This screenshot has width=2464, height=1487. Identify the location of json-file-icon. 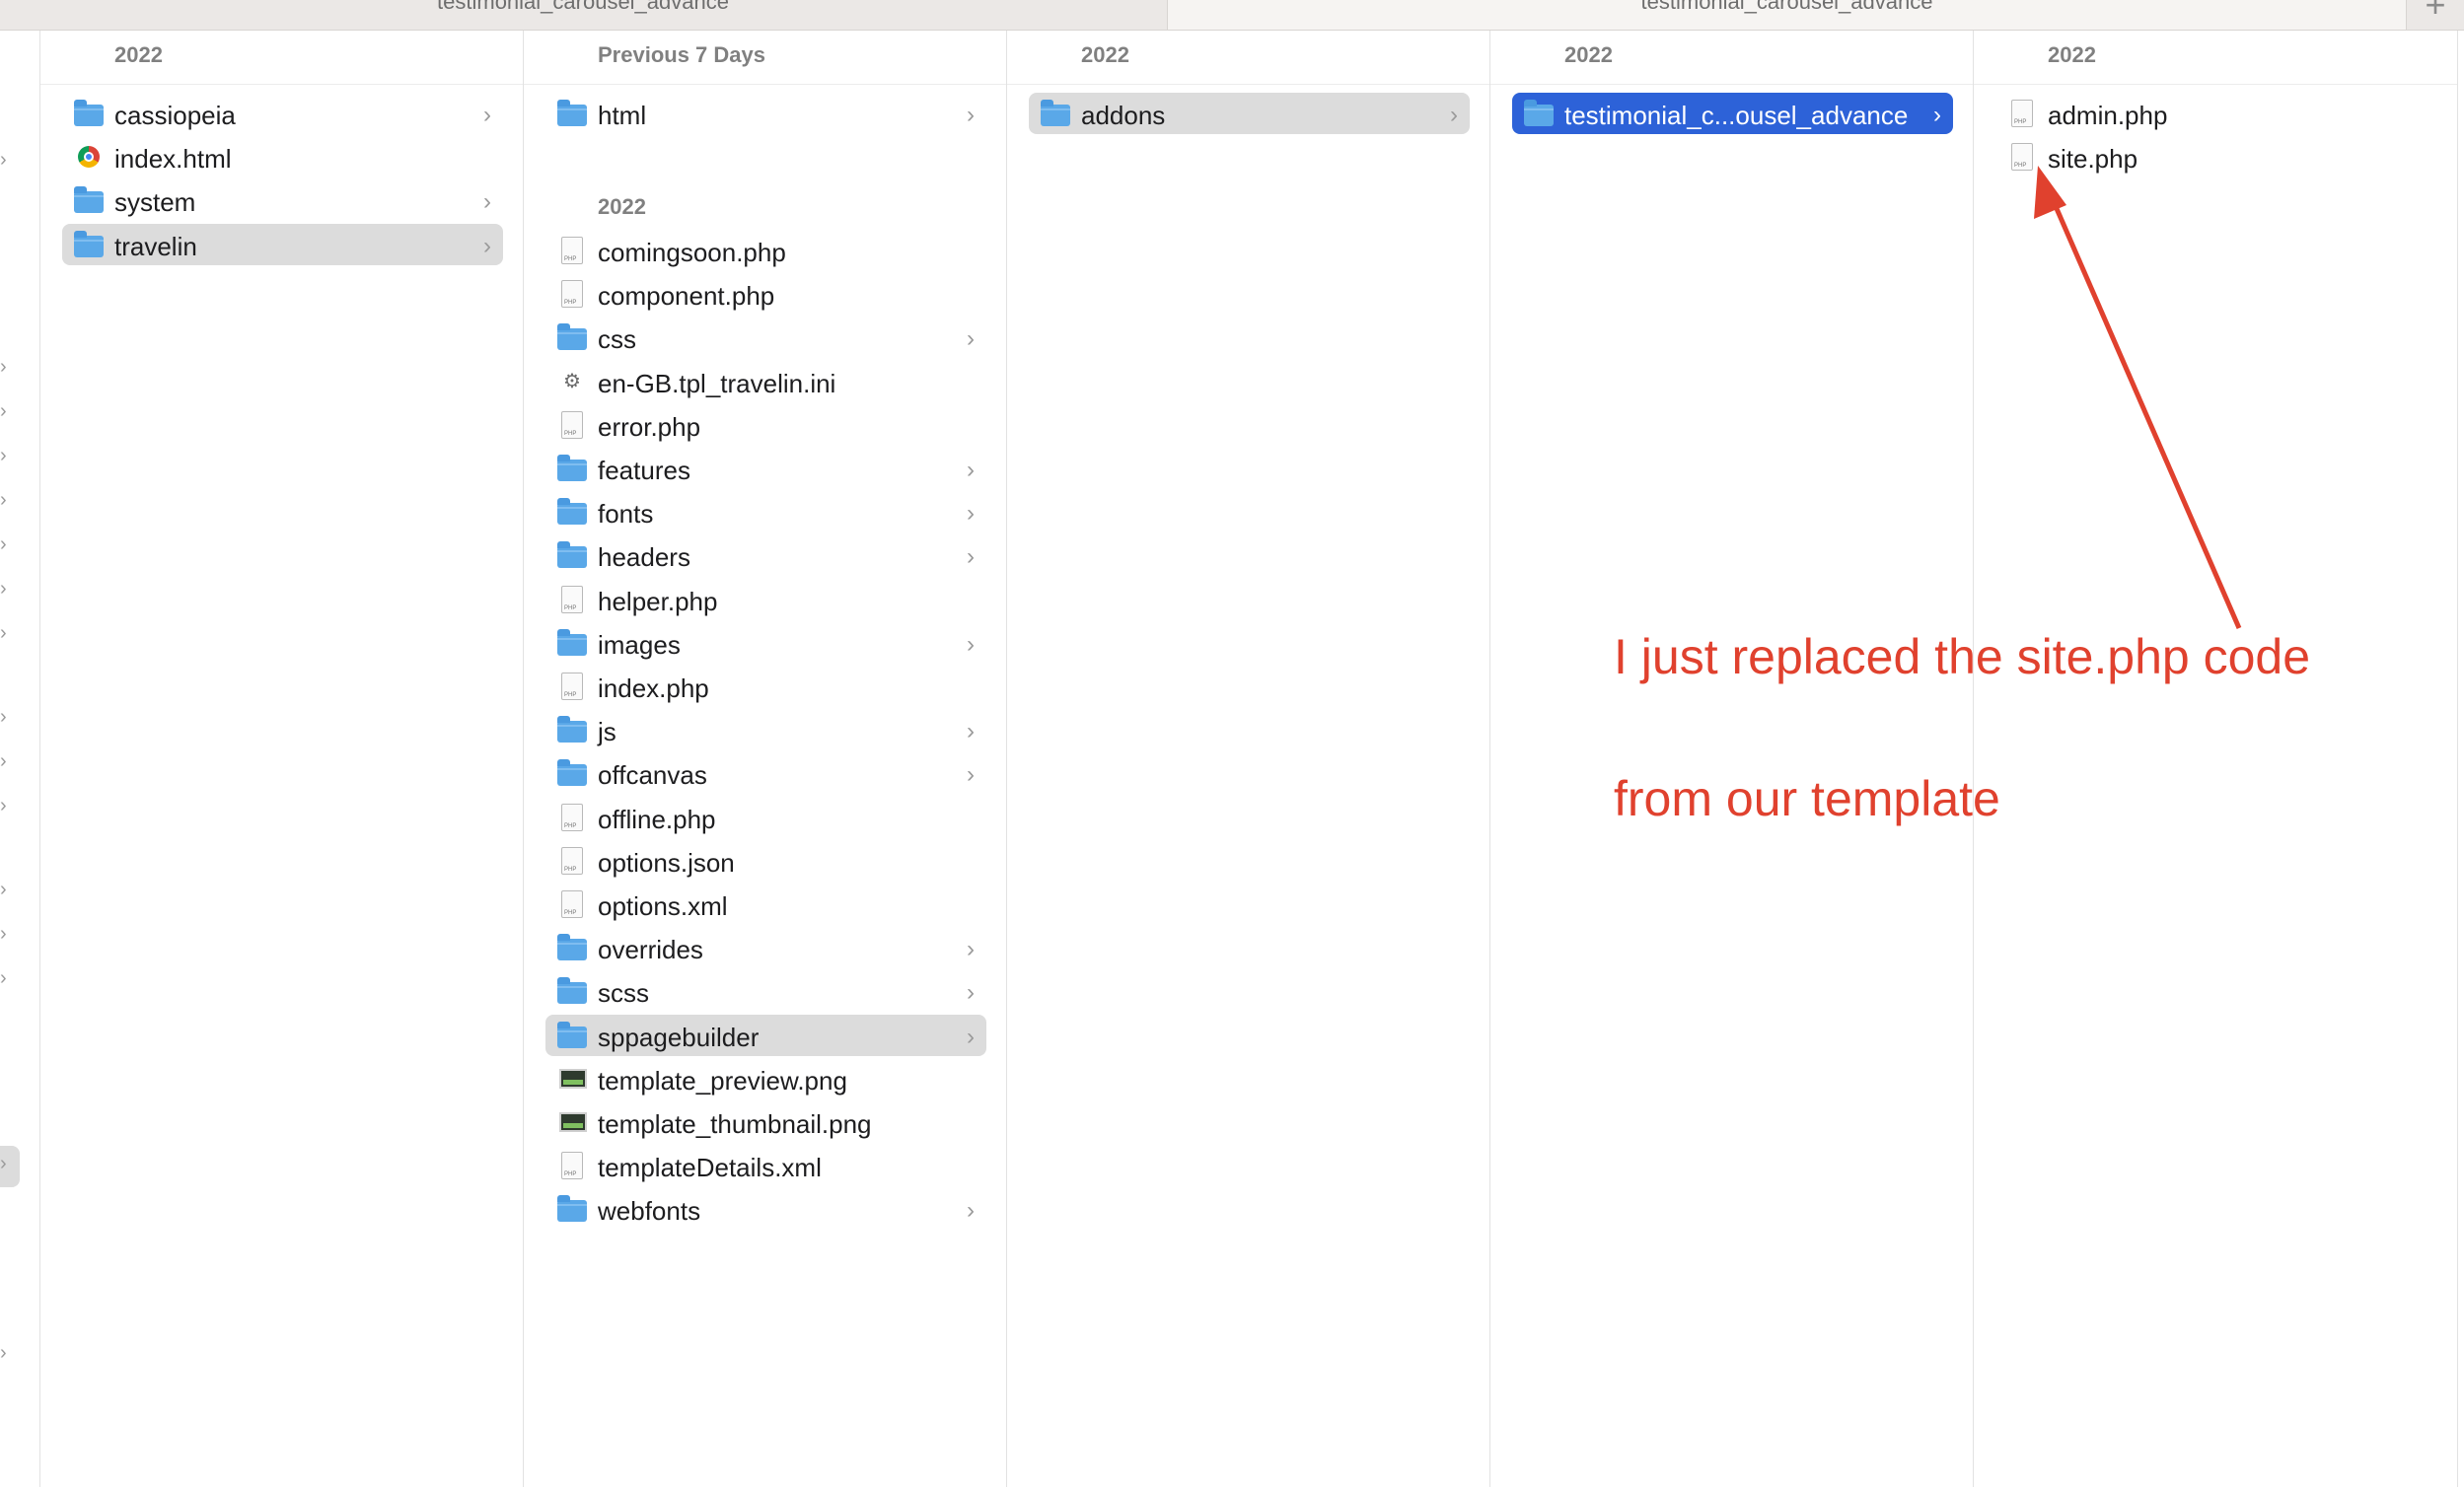
(572, 860).